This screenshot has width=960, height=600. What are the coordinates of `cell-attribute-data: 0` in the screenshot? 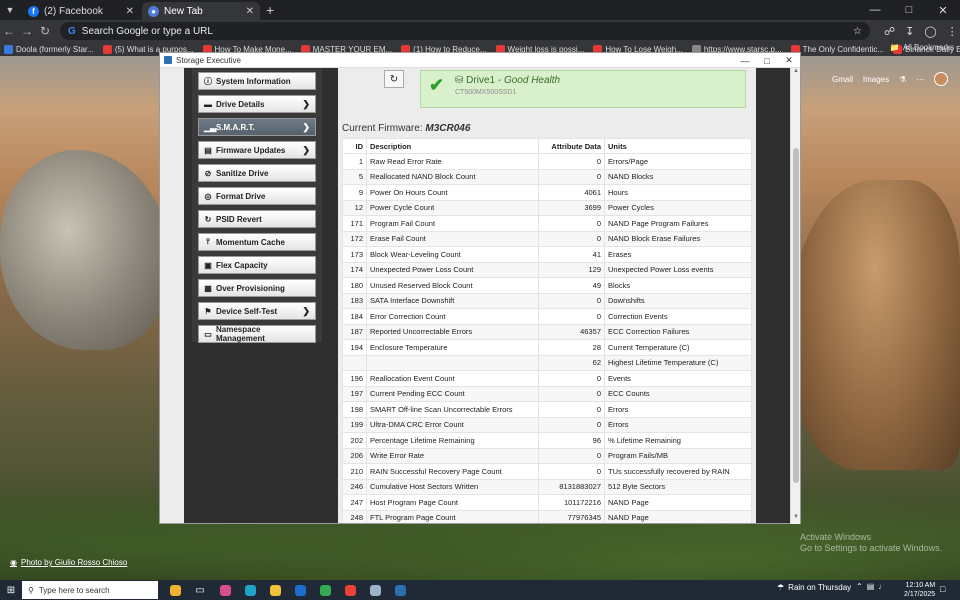 It's located at (571, 455).